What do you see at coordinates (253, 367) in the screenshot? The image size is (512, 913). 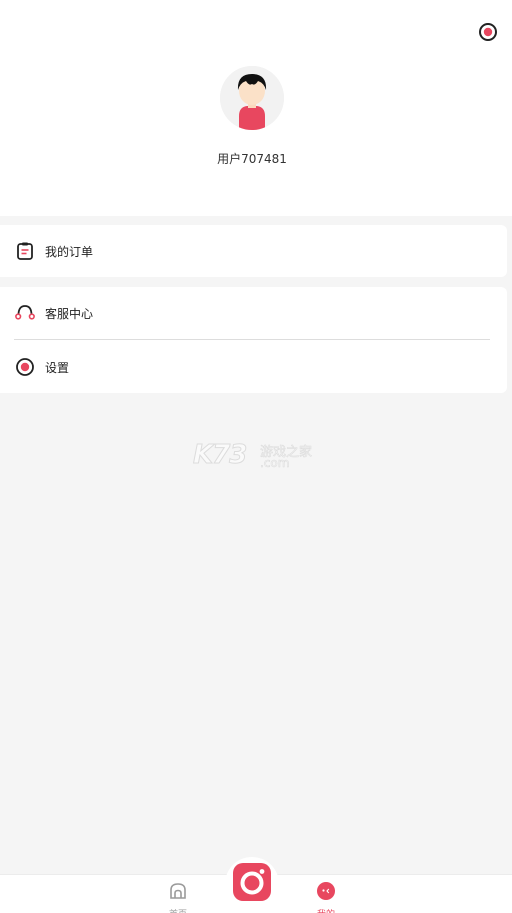 I see `menu-item-settings: 设置` at bounding box center [253, 367].